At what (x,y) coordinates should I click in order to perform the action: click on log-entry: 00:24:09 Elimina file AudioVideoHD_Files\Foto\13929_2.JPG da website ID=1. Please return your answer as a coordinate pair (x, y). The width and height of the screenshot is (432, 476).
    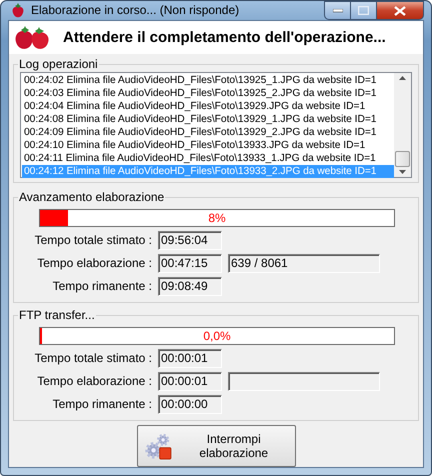
    Looking at the image, I should click on (208, 132).